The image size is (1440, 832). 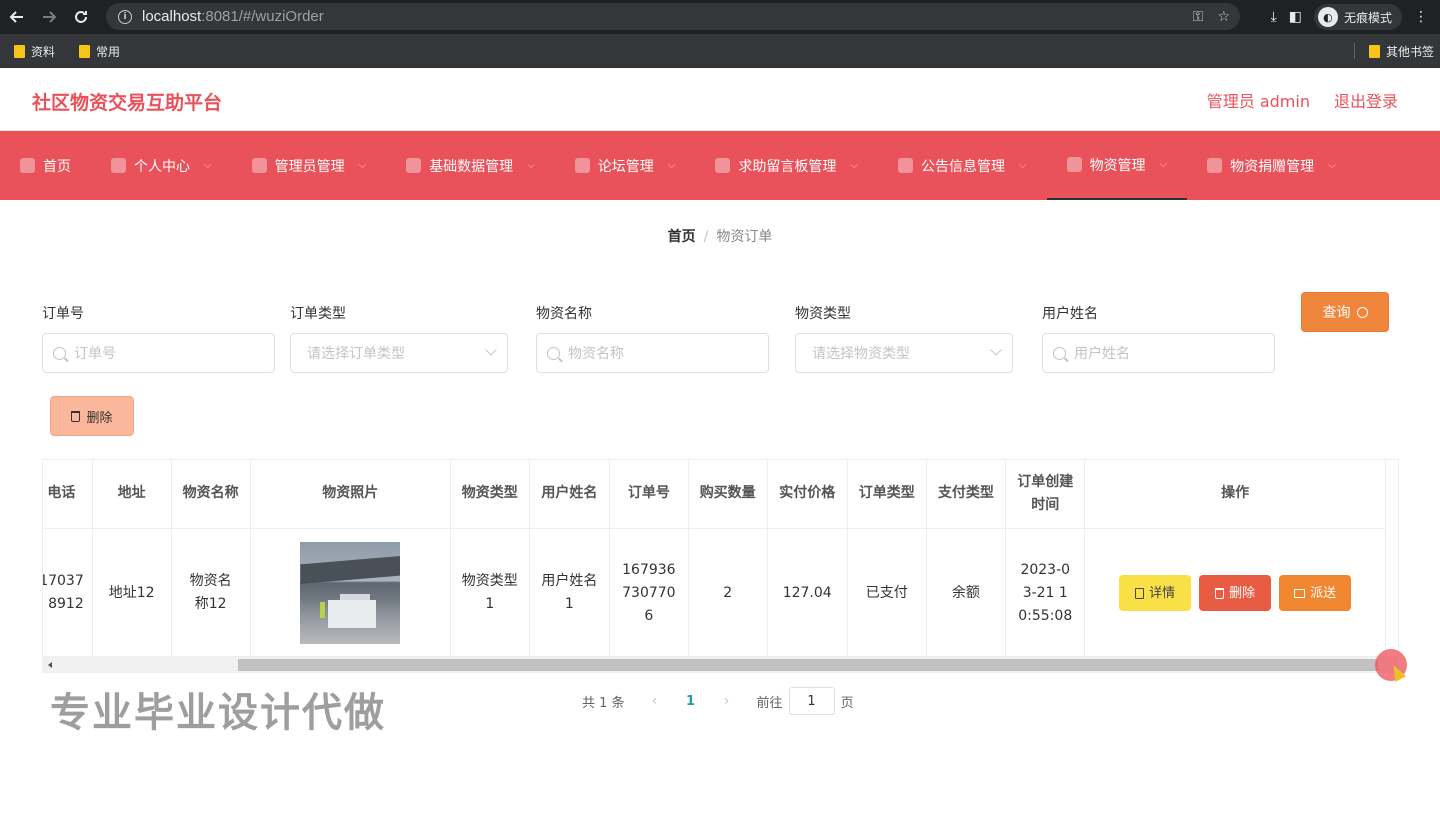 What do you see at coordinates (904, 353) in the screenshot?
I see `goods-type-select: 请选择物资类型` at bounding box center [904, 353].